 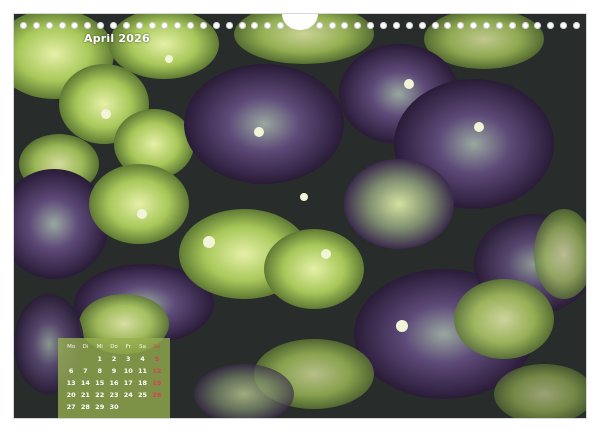 What do you see at coordinates (85, 371) in the screenshot?
I see `calendar-day: 7` at bounding box center [85, 371].